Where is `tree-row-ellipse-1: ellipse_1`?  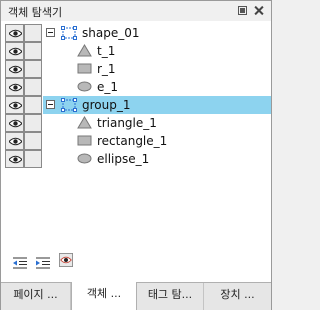 tree-row-ellipse-1: ellipse_1 is located at coordinates (136, 159).